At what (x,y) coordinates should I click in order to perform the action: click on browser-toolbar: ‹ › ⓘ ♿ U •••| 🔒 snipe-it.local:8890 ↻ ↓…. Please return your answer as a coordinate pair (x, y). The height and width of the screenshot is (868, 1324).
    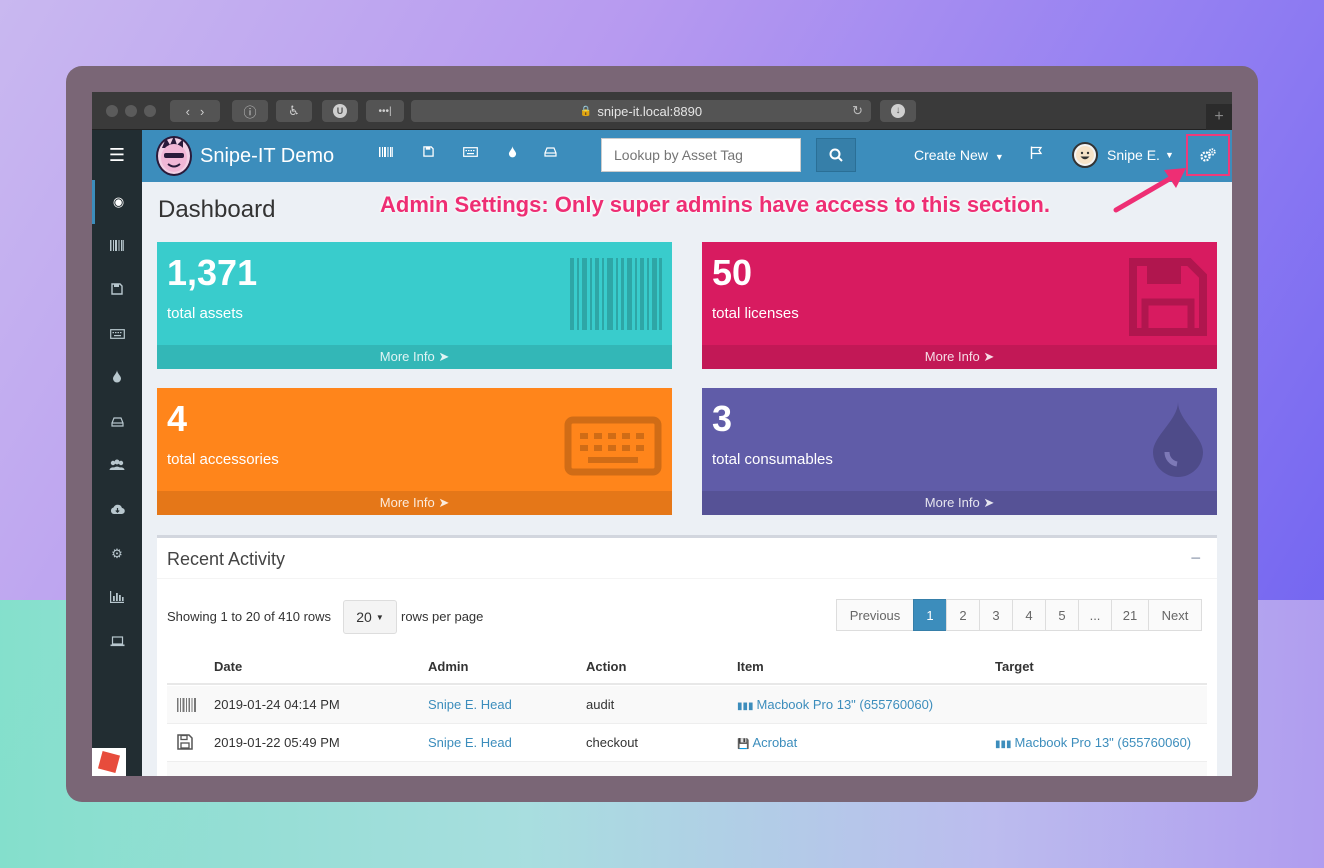
    Looking at the image, I should click on (662, 111).